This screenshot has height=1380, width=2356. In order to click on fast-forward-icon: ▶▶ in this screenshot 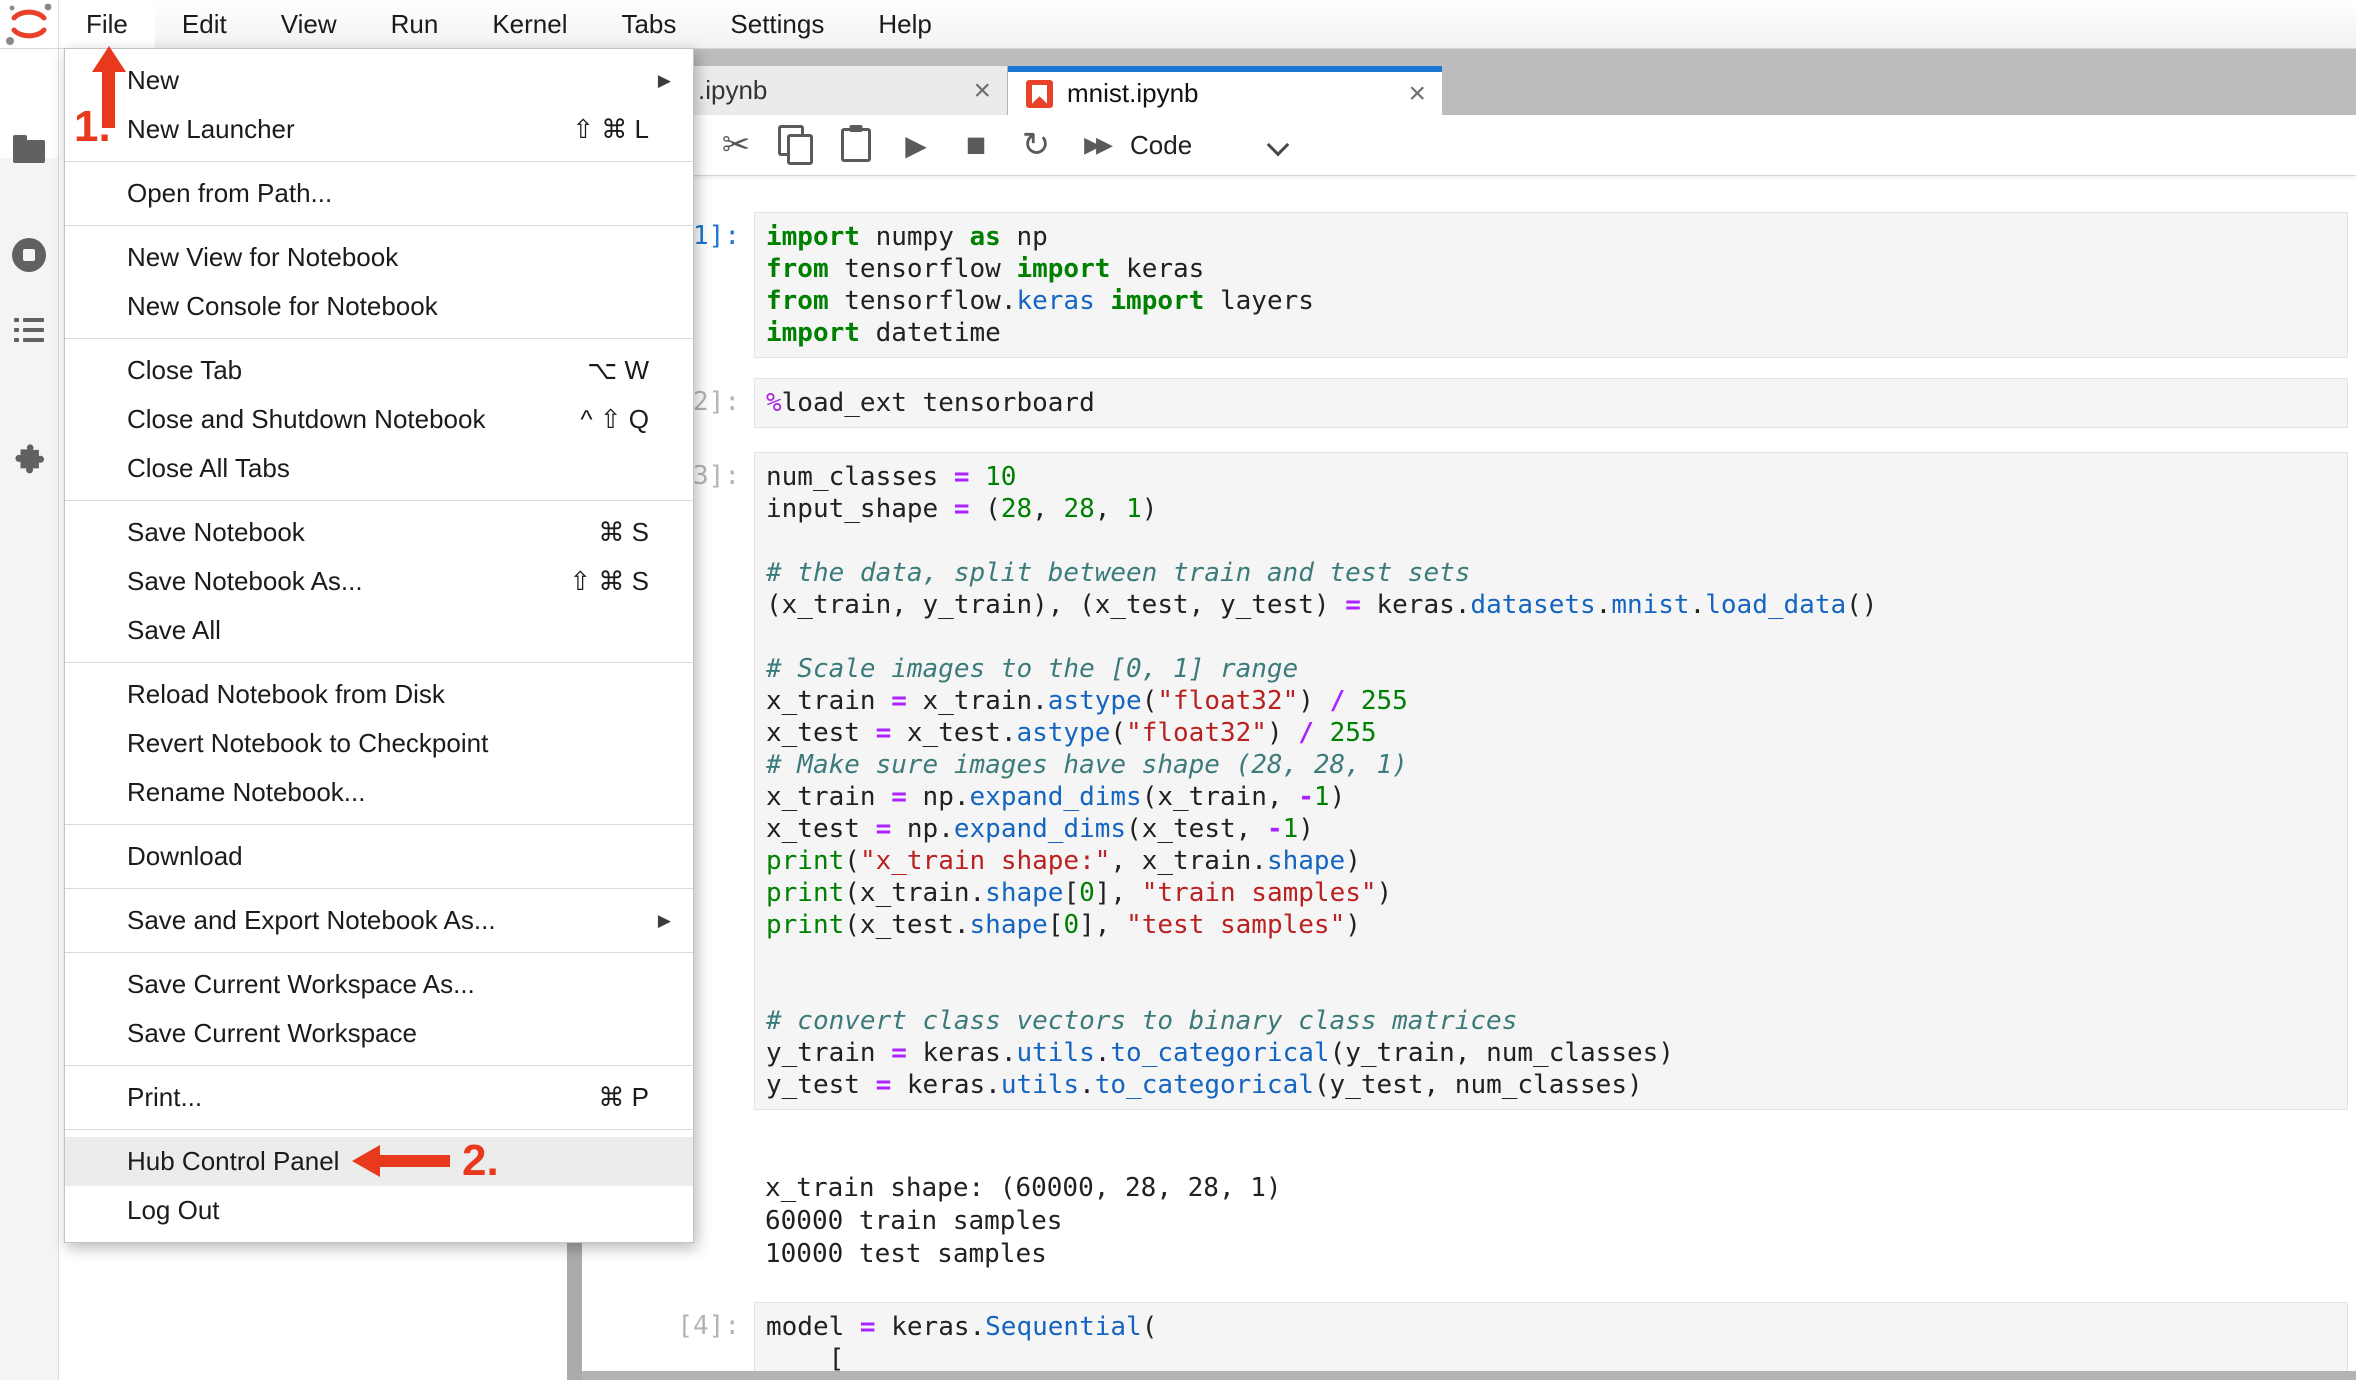, I will do `click(1098, 144)`.